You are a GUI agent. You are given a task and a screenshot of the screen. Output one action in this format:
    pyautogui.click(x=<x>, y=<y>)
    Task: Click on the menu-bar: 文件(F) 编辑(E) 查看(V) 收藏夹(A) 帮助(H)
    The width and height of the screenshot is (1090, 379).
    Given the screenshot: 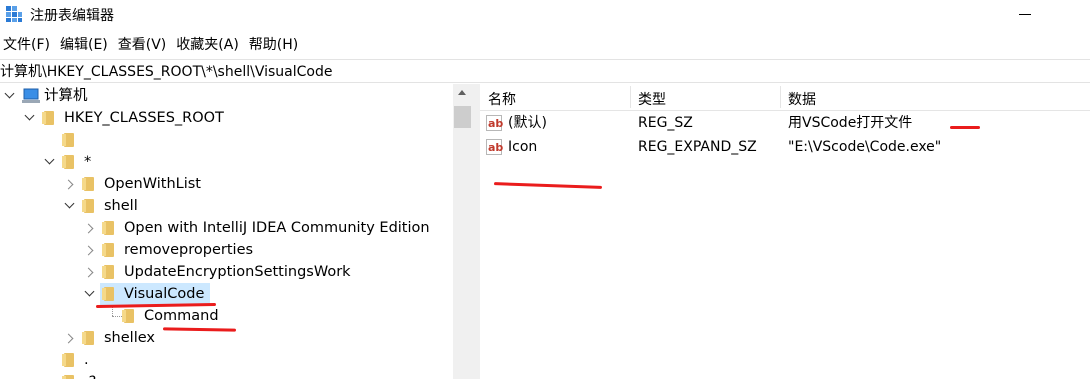 What is the action you would take?
    pyautogui.click(x=152, y=45)
    